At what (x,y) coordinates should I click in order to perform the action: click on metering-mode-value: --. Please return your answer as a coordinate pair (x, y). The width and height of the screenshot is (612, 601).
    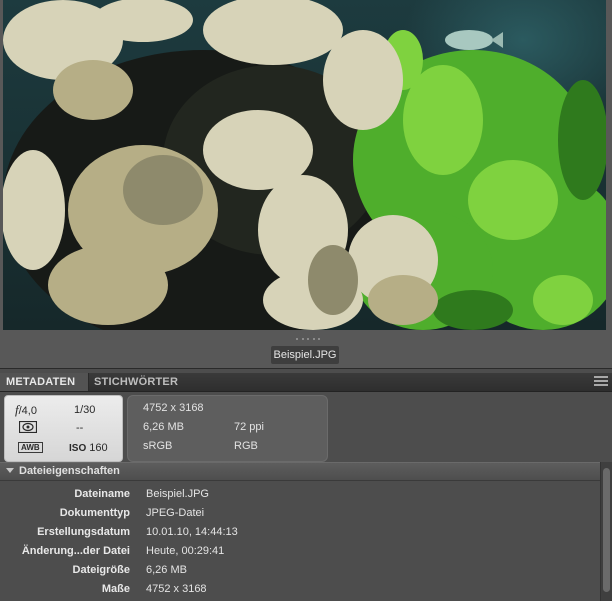
    Looking at the image, I should click on (80, 428).